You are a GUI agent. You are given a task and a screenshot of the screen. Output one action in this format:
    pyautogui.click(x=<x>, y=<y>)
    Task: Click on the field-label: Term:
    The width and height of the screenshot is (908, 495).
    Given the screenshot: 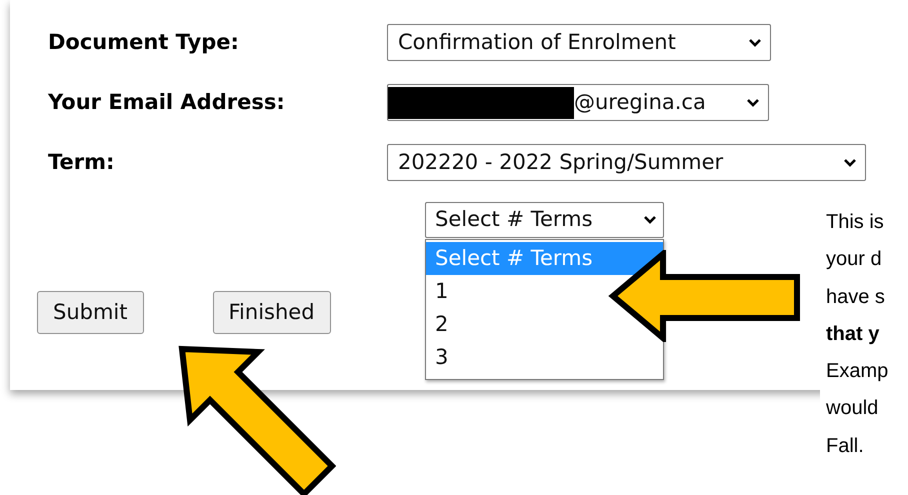 What is the action you would take?
    pyautogui.click(x=81, y=162)
    